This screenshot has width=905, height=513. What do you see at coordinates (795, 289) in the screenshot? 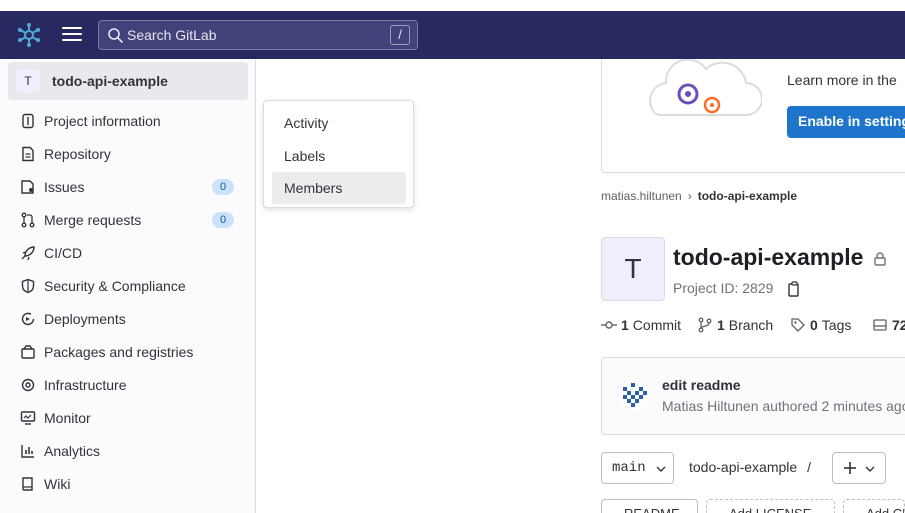
I see `copy-icon` at bounding box center [795, 289].